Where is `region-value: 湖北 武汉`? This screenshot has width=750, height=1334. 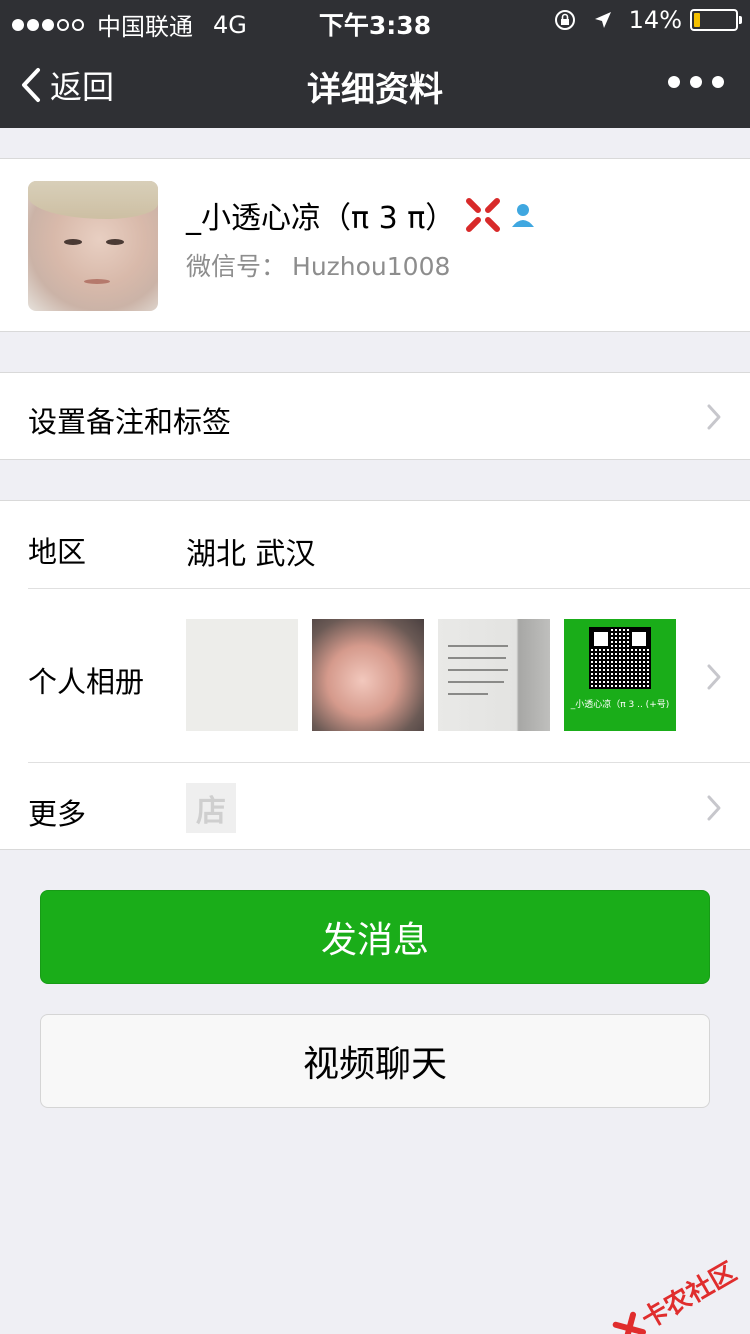 region-value: 湖北 武汉 is located at coordinates (251, 554).